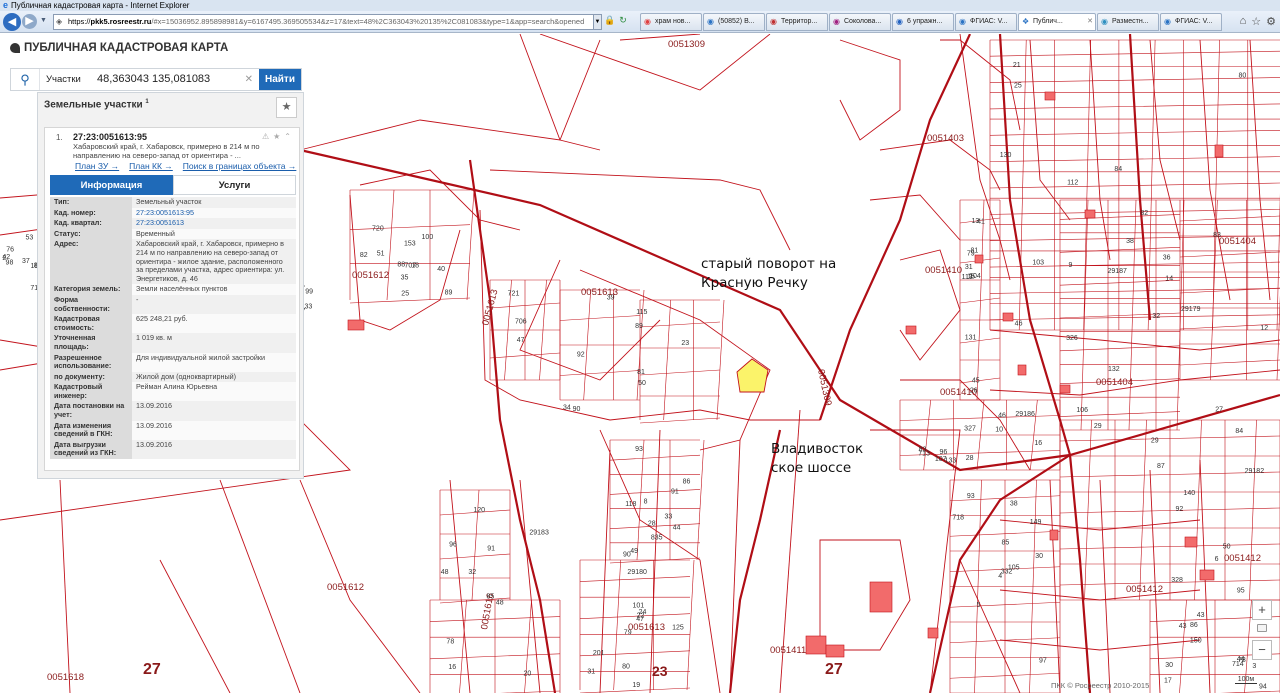 This screenshot has width=1280, height=693. Describe the element at coordinates (173, 304) in the screenshot. I see `property-row: Форма собственности: -` at that location.